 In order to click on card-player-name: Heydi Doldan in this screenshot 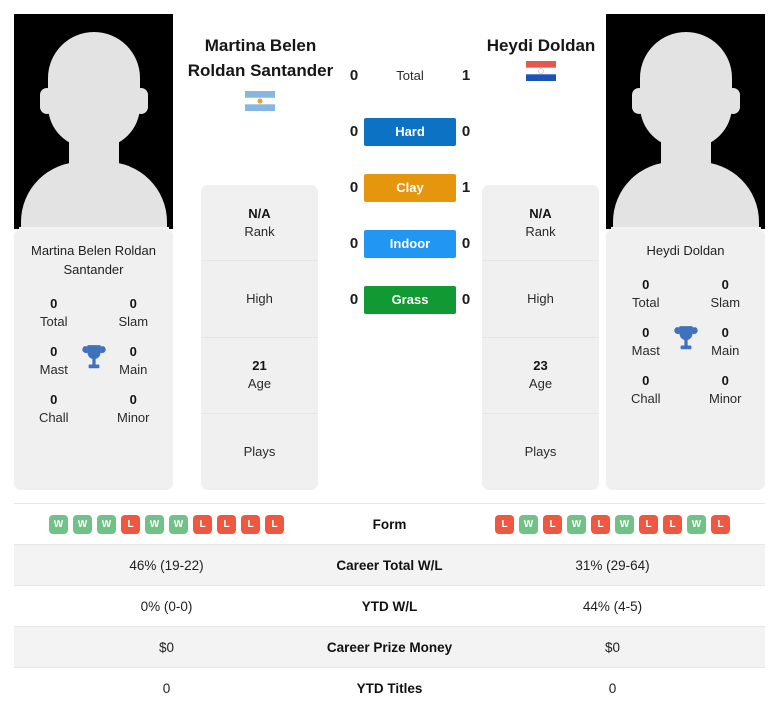, I will do `click(685, 244)`.